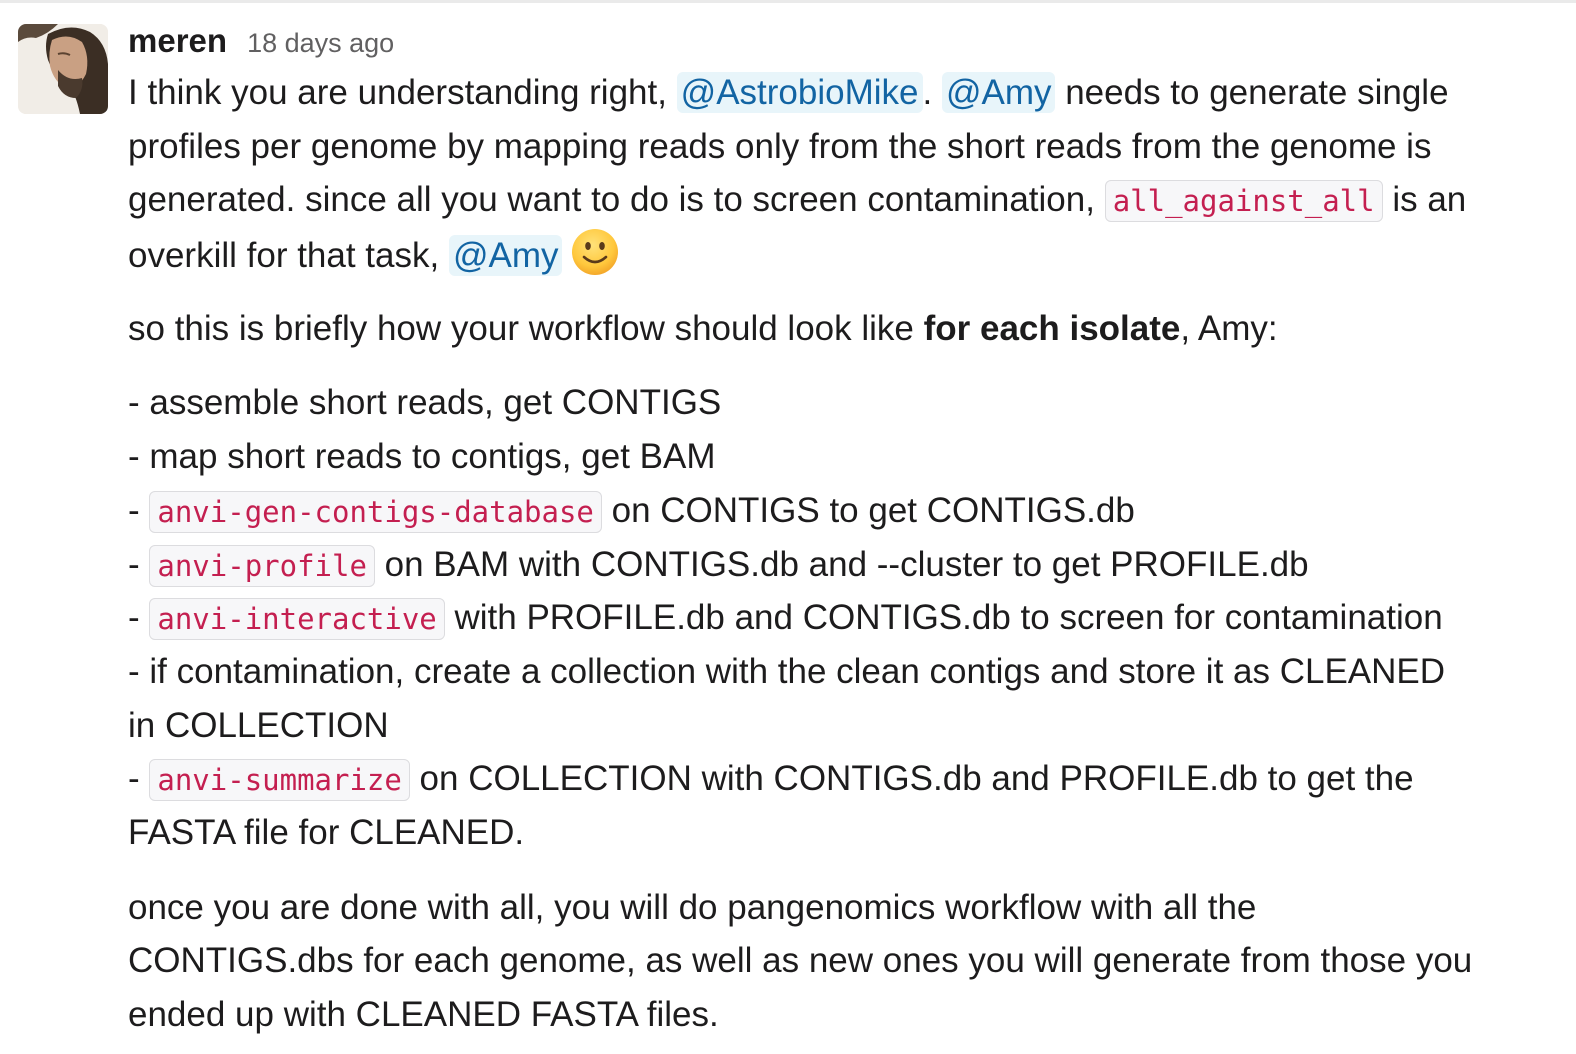 This screenshot has width=1576, height=1054. Describe the element at coordinates (375, 511) in the screenshot. I see `inline-code: anvi-gen-contigs-database` at that location.